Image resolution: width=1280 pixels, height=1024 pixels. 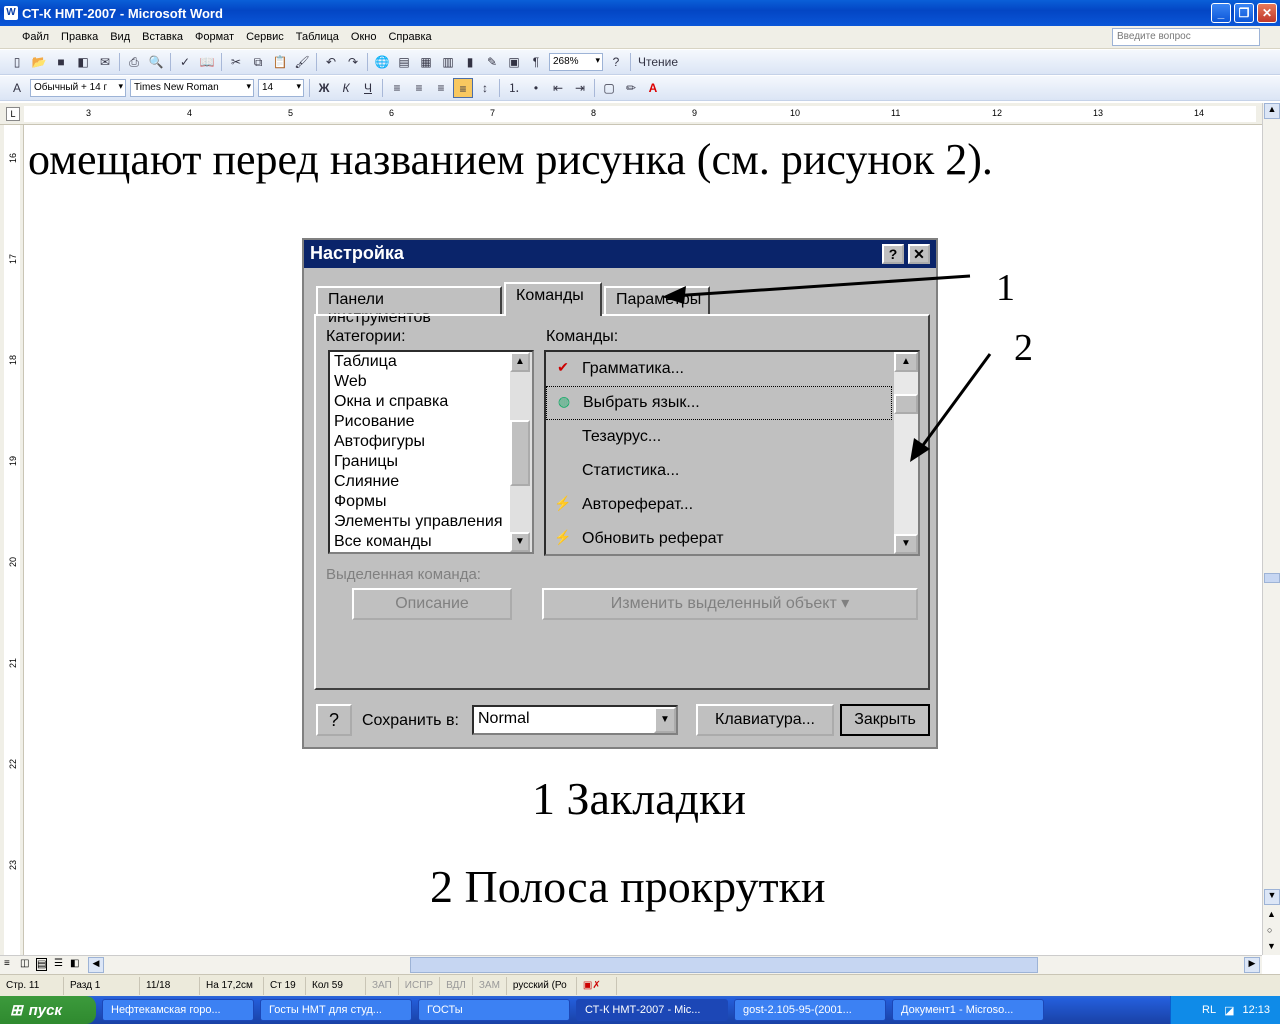 I want to click on tab-options: Параметры, so click(x=657, y=300).